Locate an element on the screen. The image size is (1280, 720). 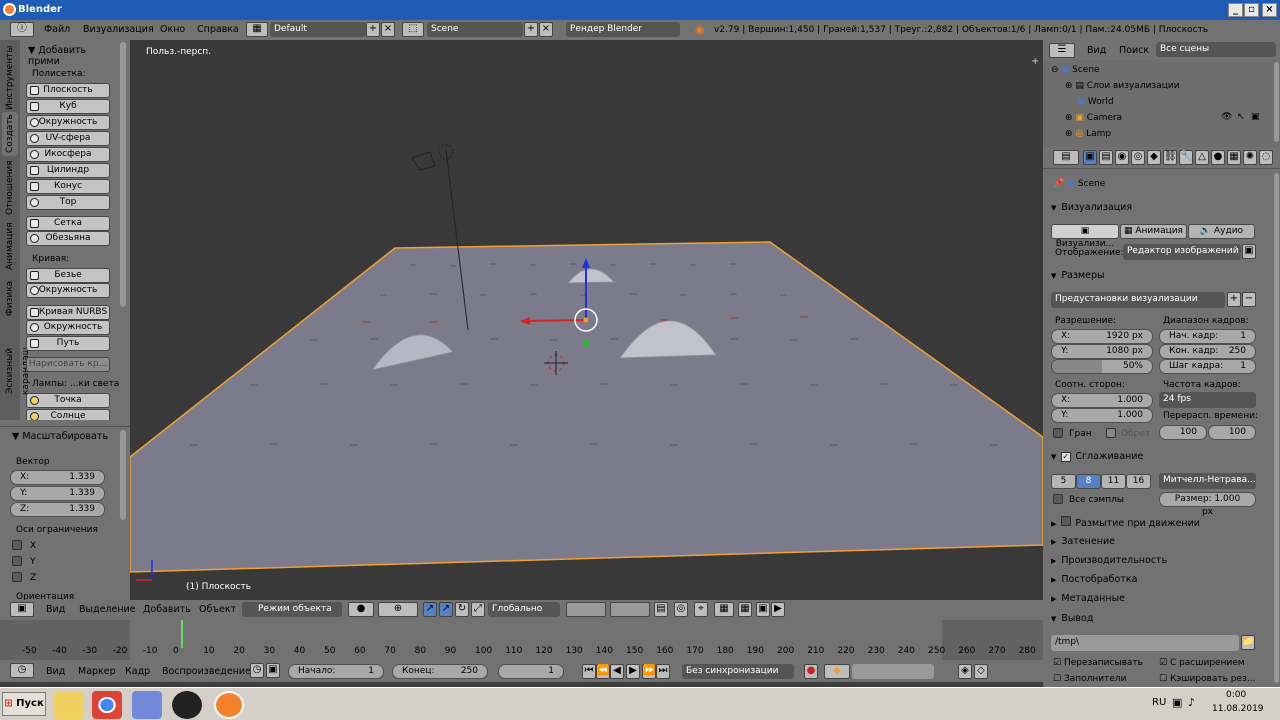
layers-first-block is located at coordinates (586, 609).